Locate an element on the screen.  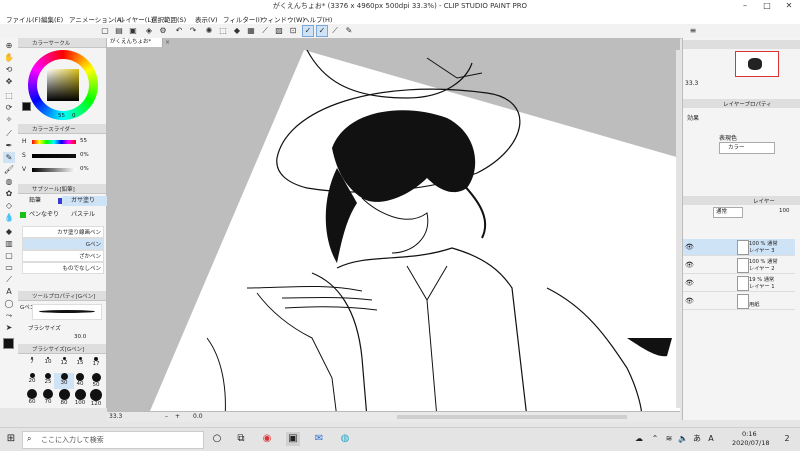
menu-filter: フィルター(I) is located at coordinates (242, 19).